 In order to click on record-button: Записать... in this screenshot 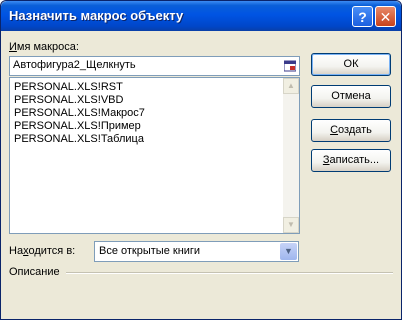, I will do `click(351, 160)`.